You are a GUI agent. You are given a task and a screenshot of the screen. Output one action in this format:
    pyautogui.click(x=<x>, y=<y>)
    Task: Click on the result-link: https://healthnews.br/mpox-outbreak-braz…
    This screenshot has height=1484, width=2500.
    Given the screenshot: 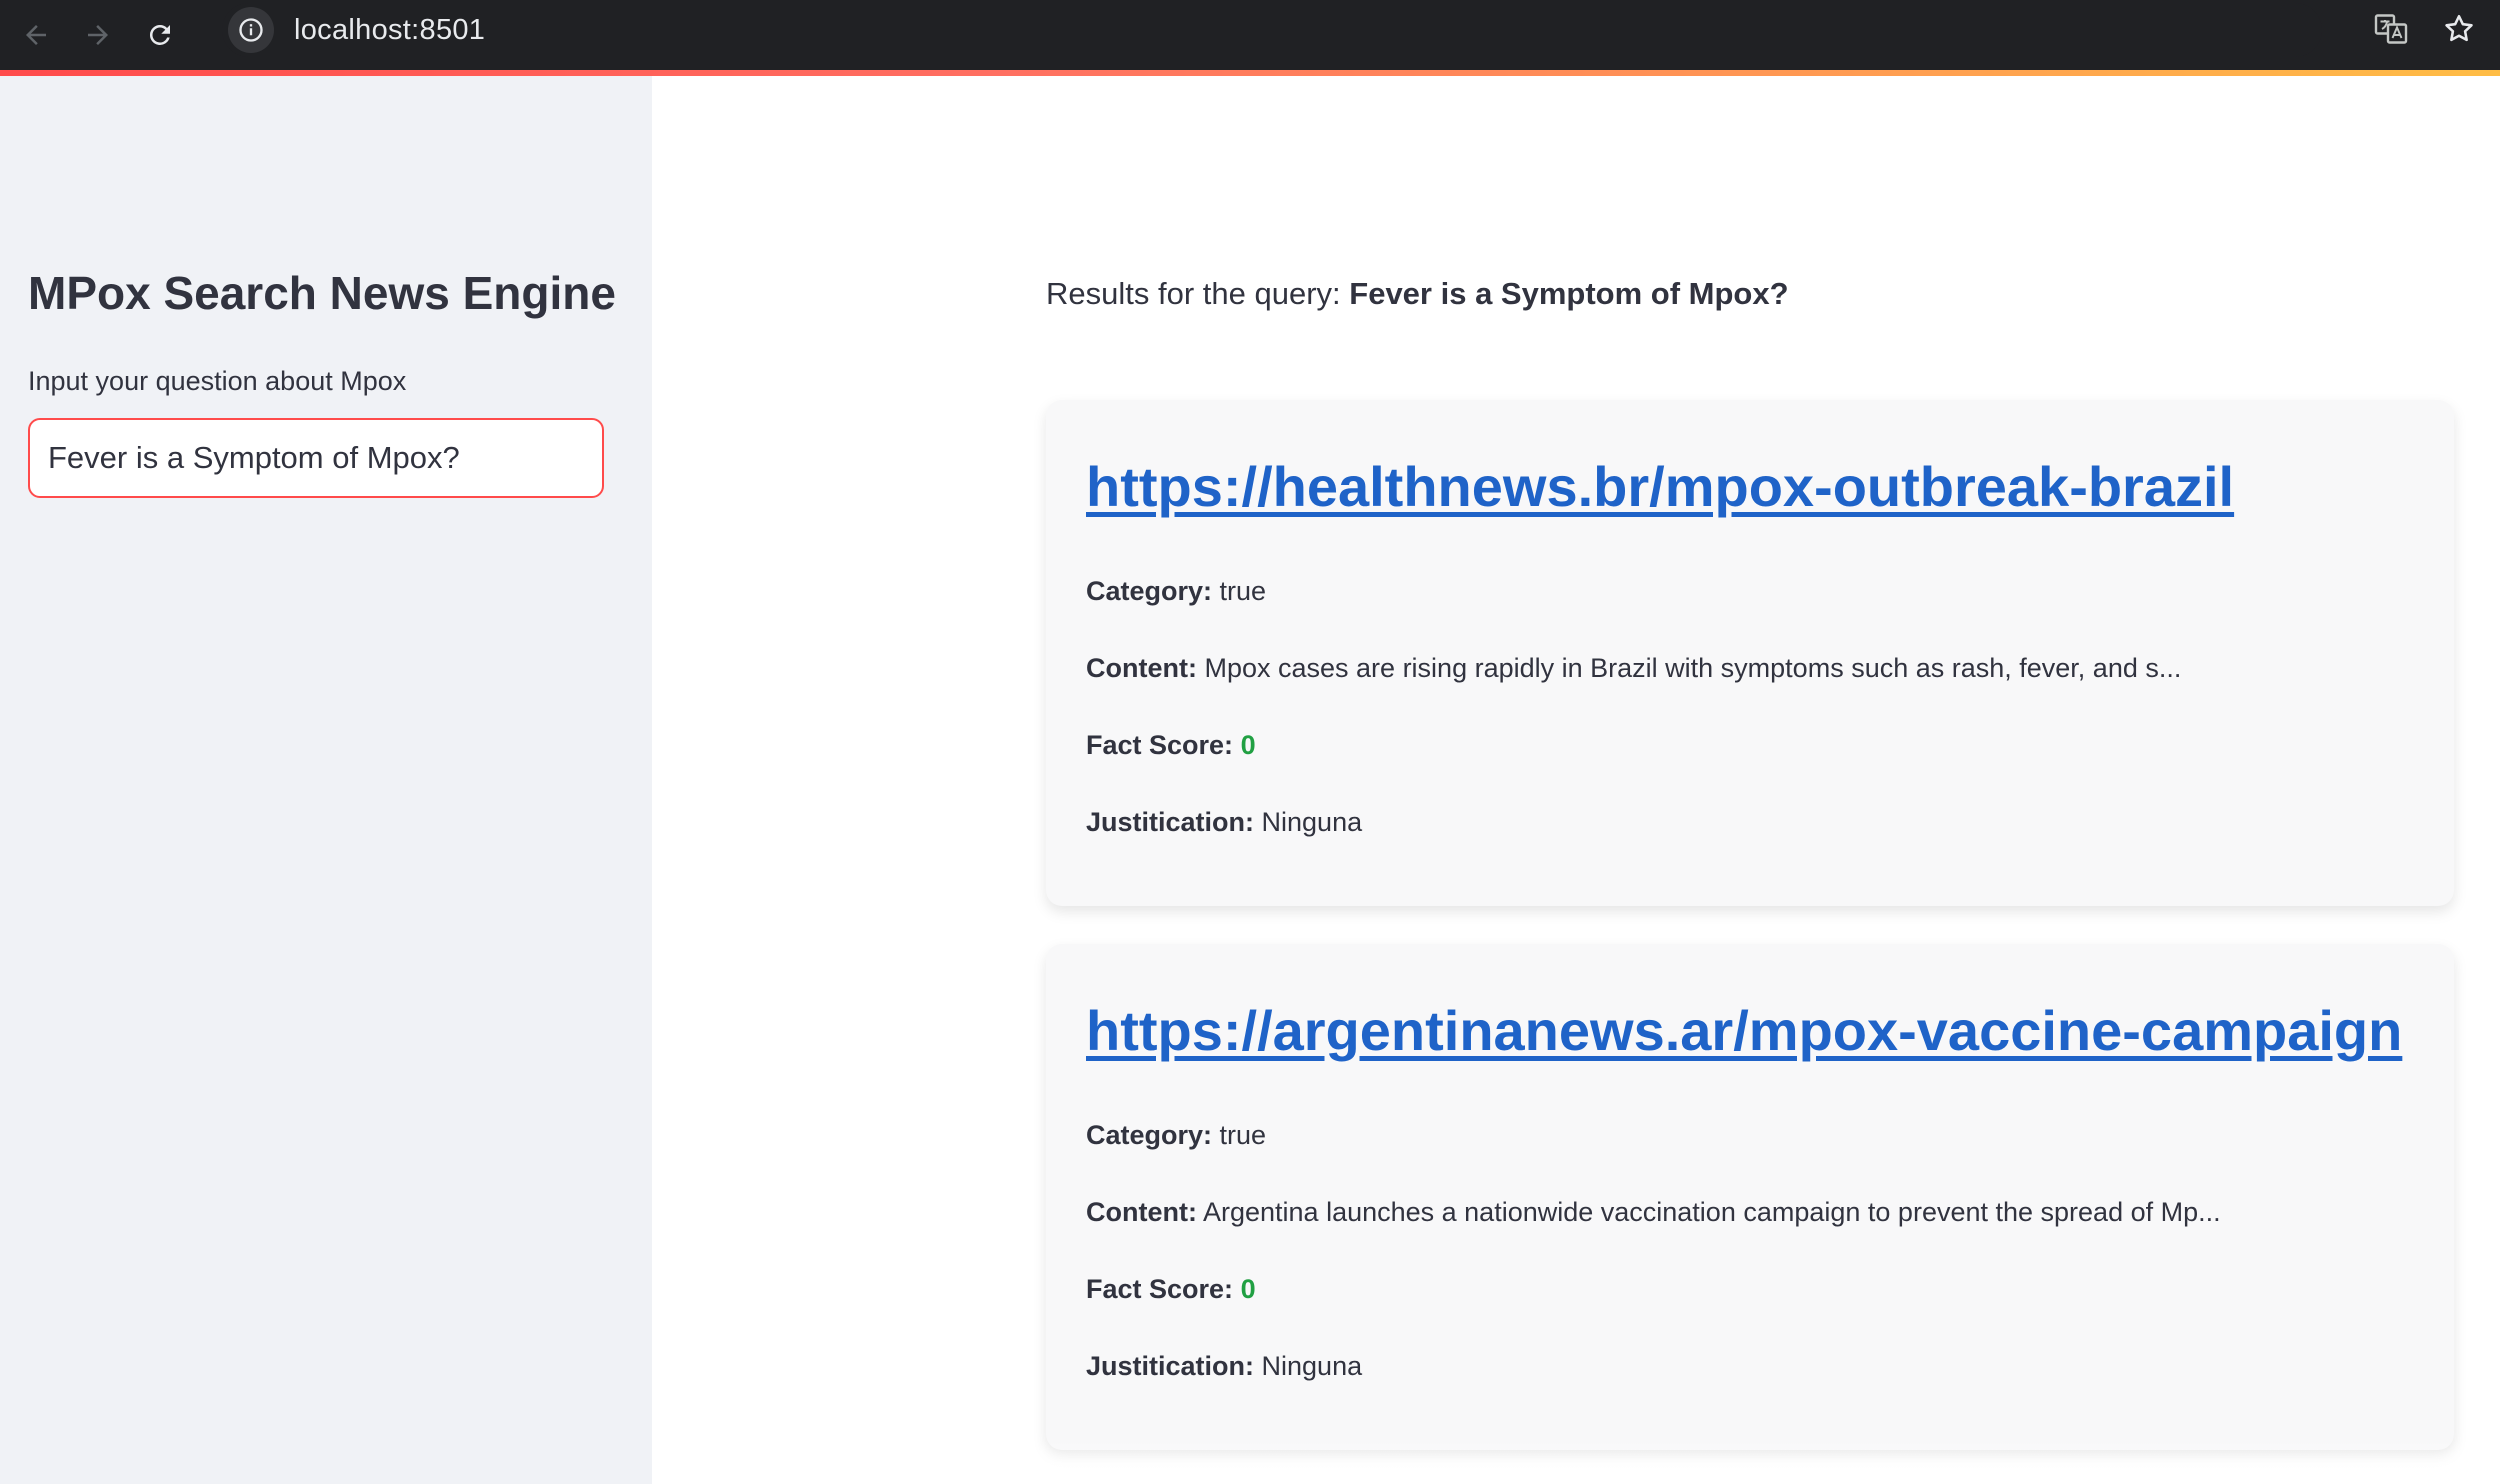 What is the action you would take?
    pyautogui.click(x=1660, y=486)
    